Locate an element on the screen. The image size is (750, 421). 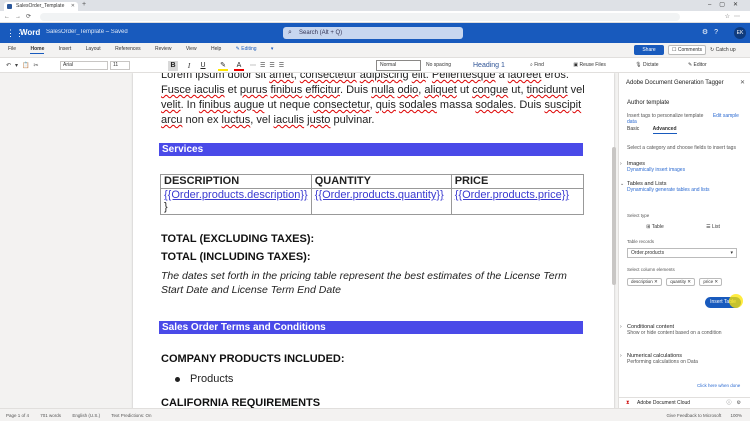
tab-view: View is located at coordinates (191, 49).